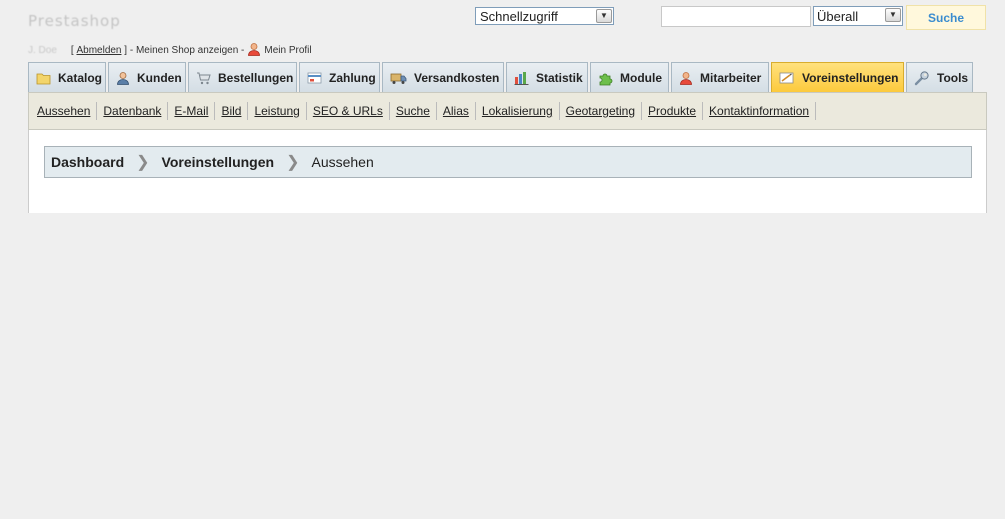 The height and width of the screenshot is (519, 1005). I want to click on tab-kunden: Kunden, so click(147, 77).